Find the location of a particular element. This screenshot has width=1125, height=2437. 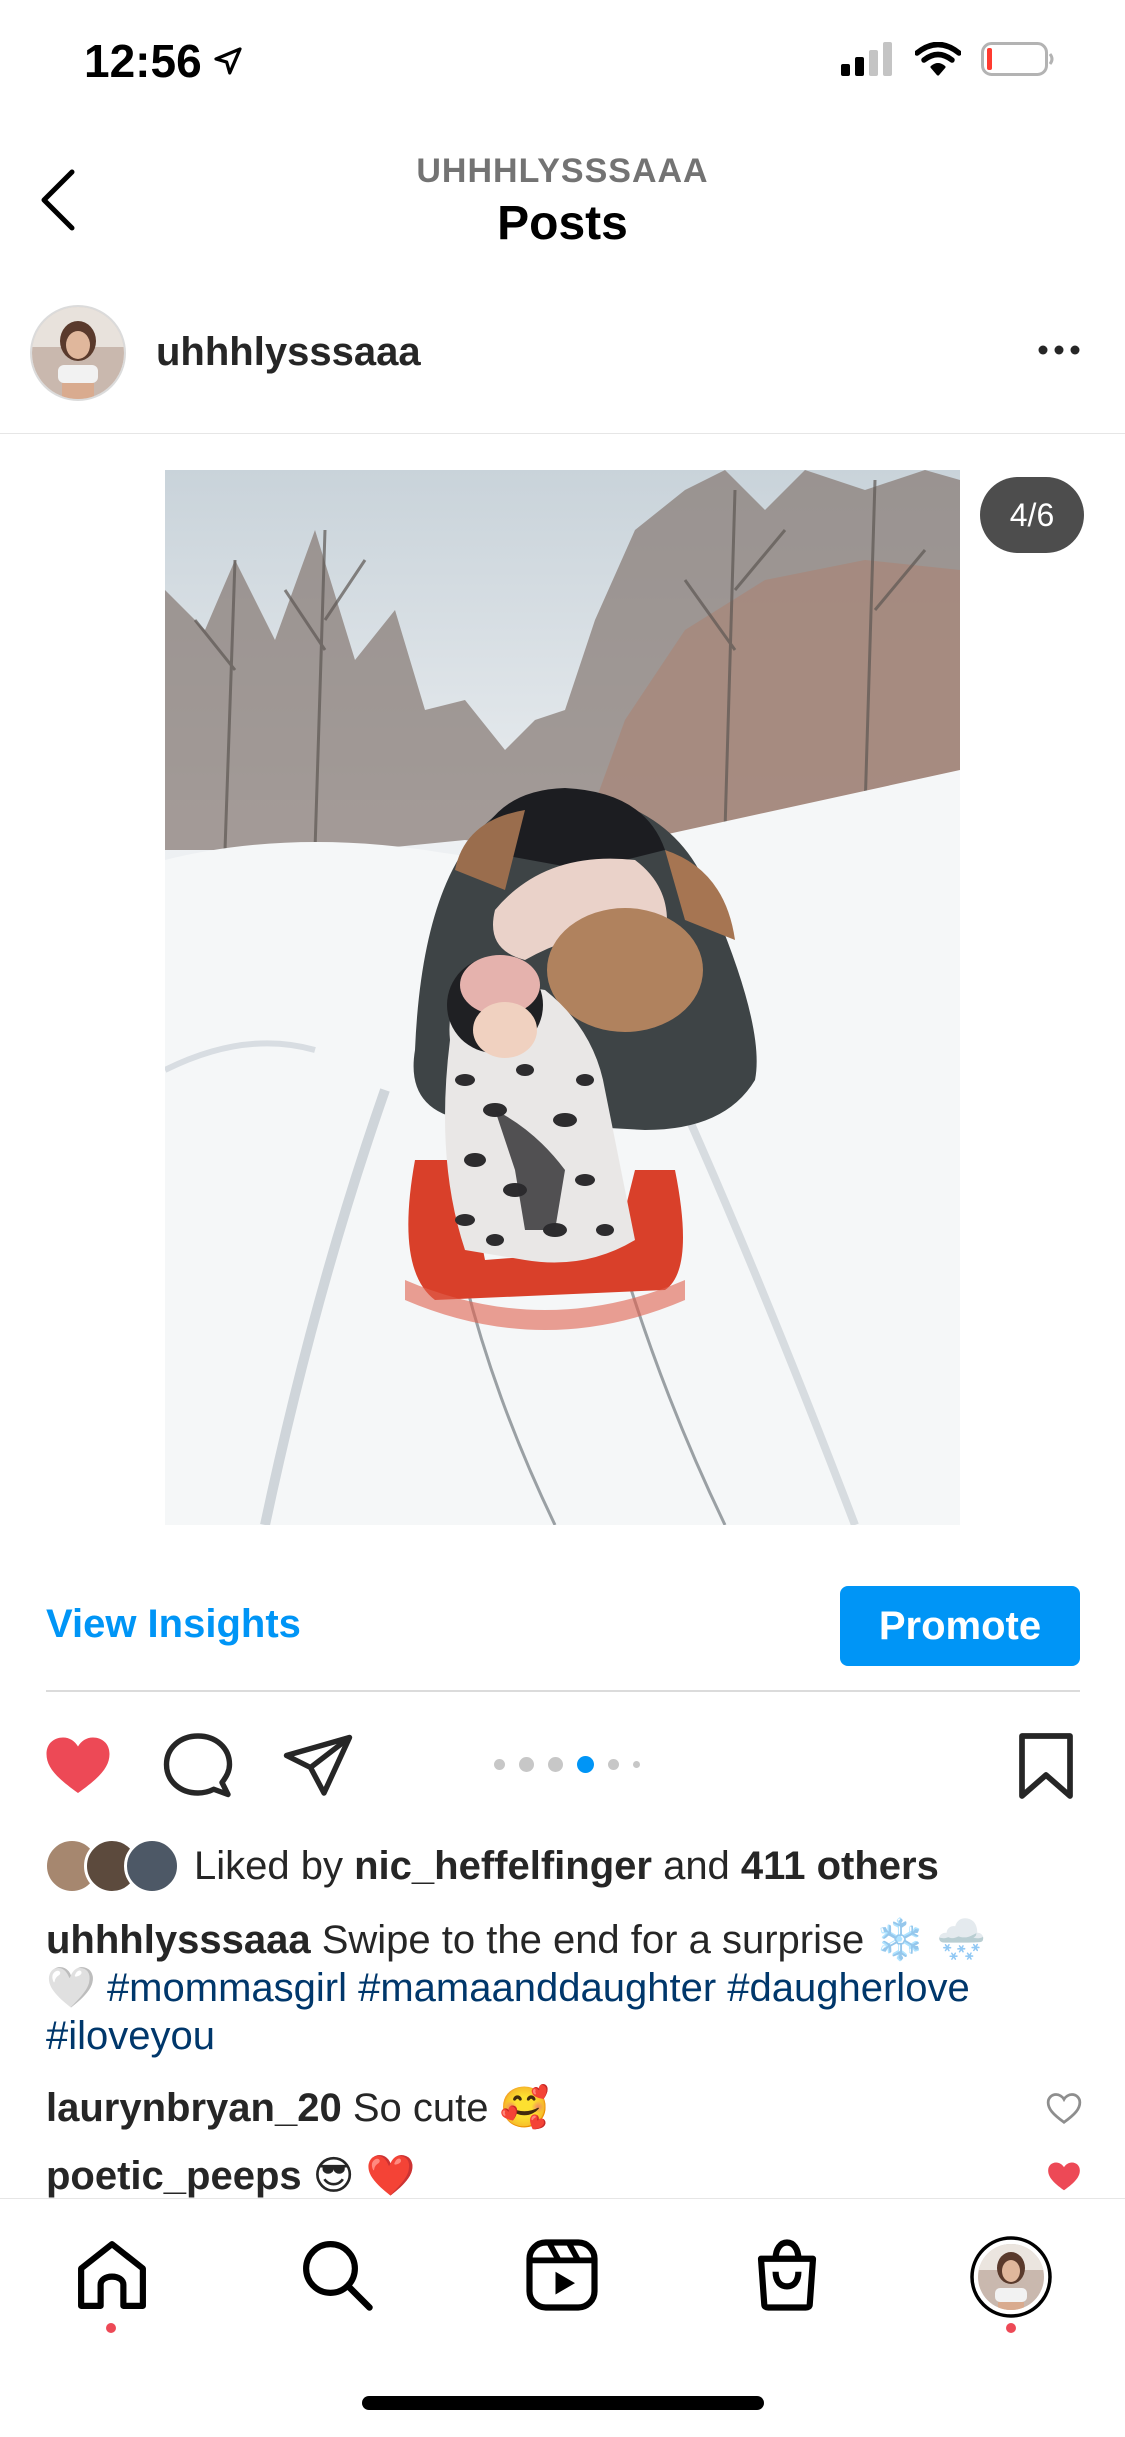

likes-summary: Liked by nic_heffelfinger and 411 others is located at coordinates (566, 1866).